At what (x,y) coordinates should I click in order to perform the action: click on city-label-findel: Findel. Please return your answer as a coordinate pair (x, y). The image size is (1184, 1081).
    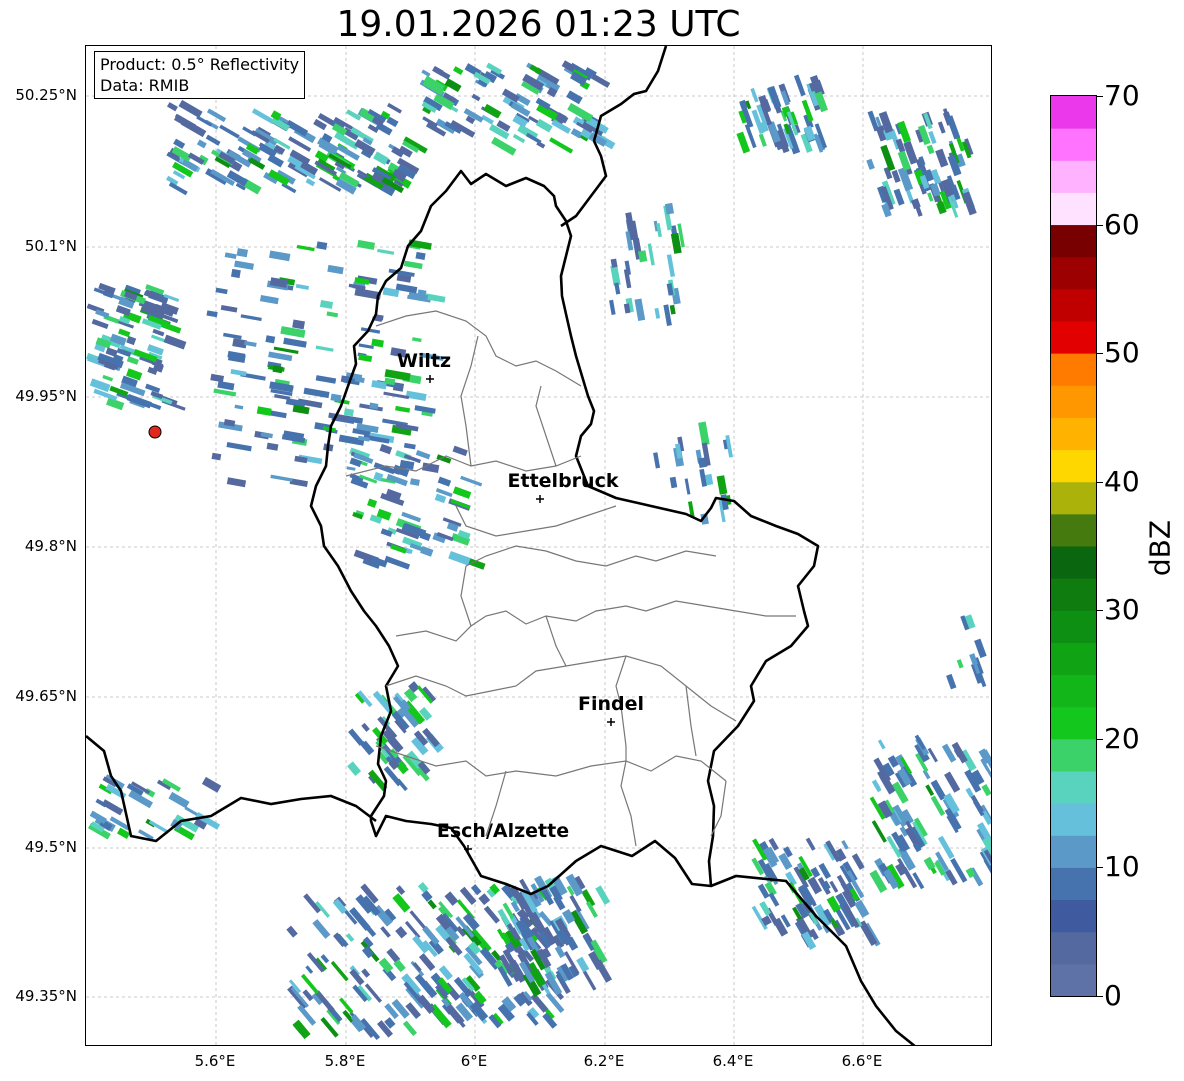
    Looking at the image, I should click on (611, 704).